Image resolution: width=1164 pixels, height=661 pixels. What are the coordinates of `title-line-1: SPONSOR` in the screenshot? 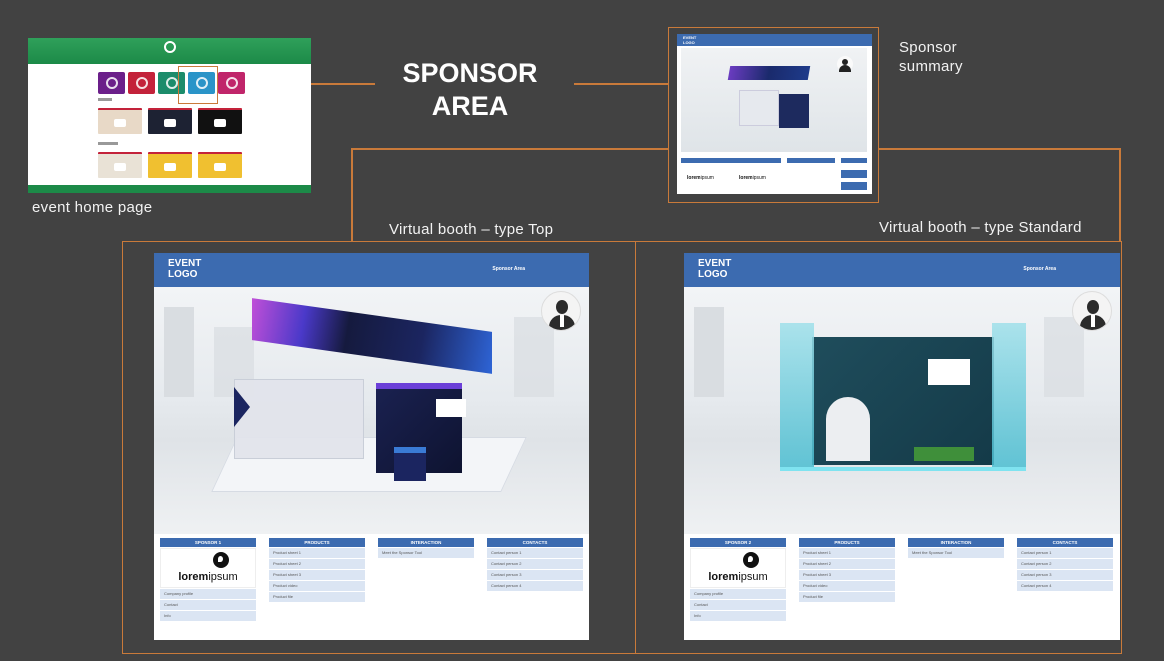 It's located at (470, 73).